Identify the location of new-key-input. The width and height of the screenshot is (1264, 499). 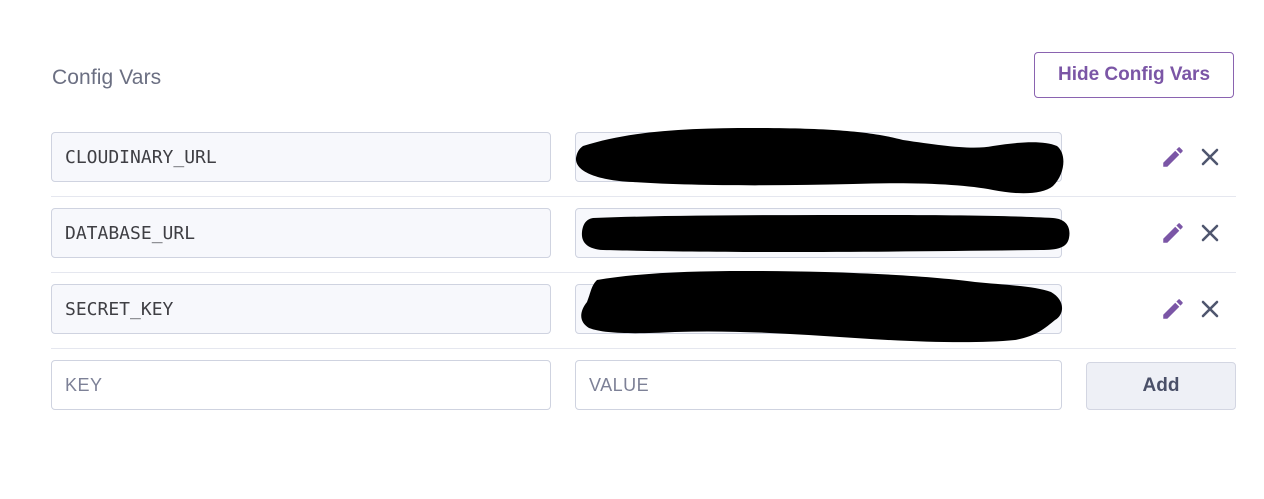
(301, 385).